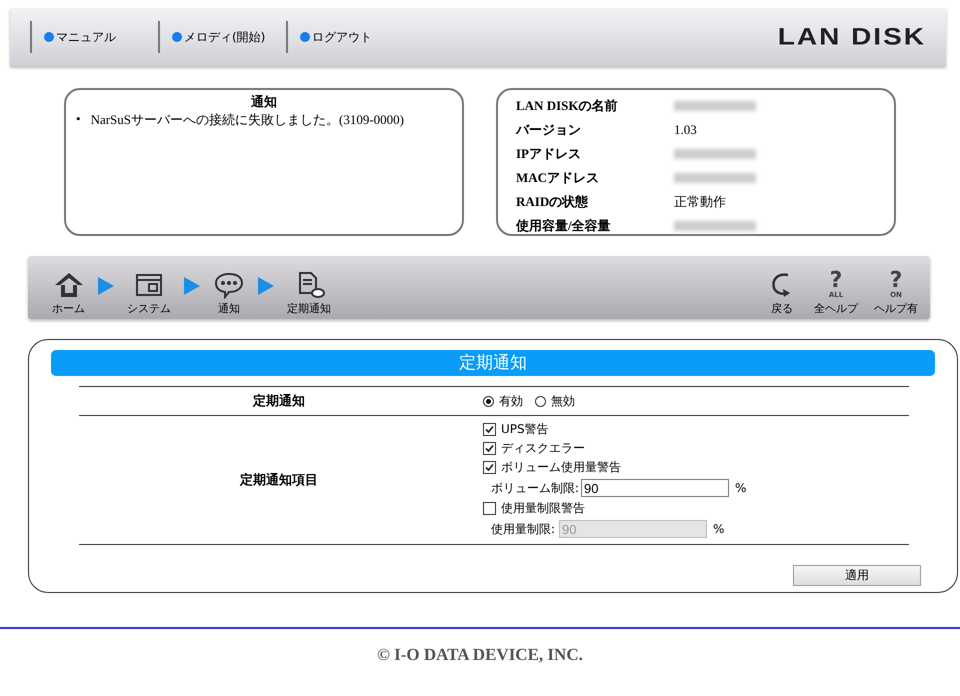 This screenshot has height=696, width=960. Describe the element at coordinates (614, 508) in the screenshot. I see `checkbox-option: 使用量制限警告` at that location.